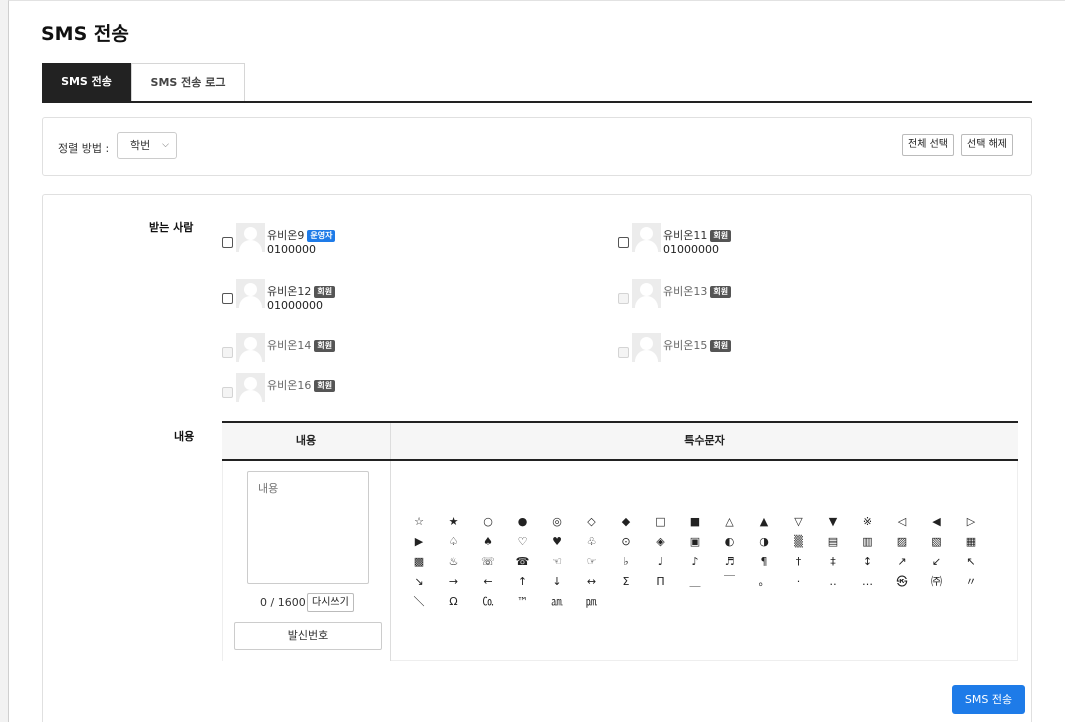 Image resolution: width=1065 pixels, height=722 pixels. I want to click on special-char: ‡, so click(833, 562).